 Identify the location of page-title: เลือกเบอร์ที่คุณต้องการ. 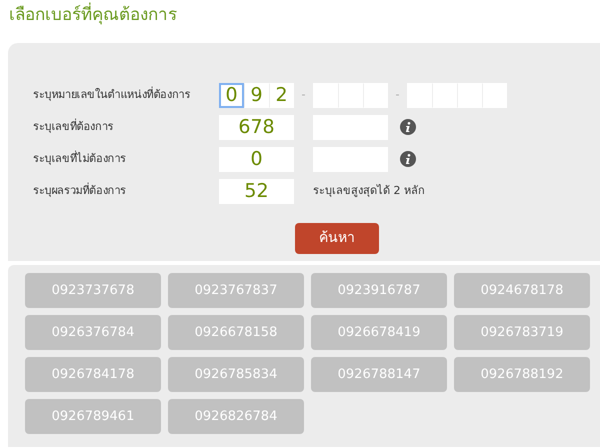
(300, 21).